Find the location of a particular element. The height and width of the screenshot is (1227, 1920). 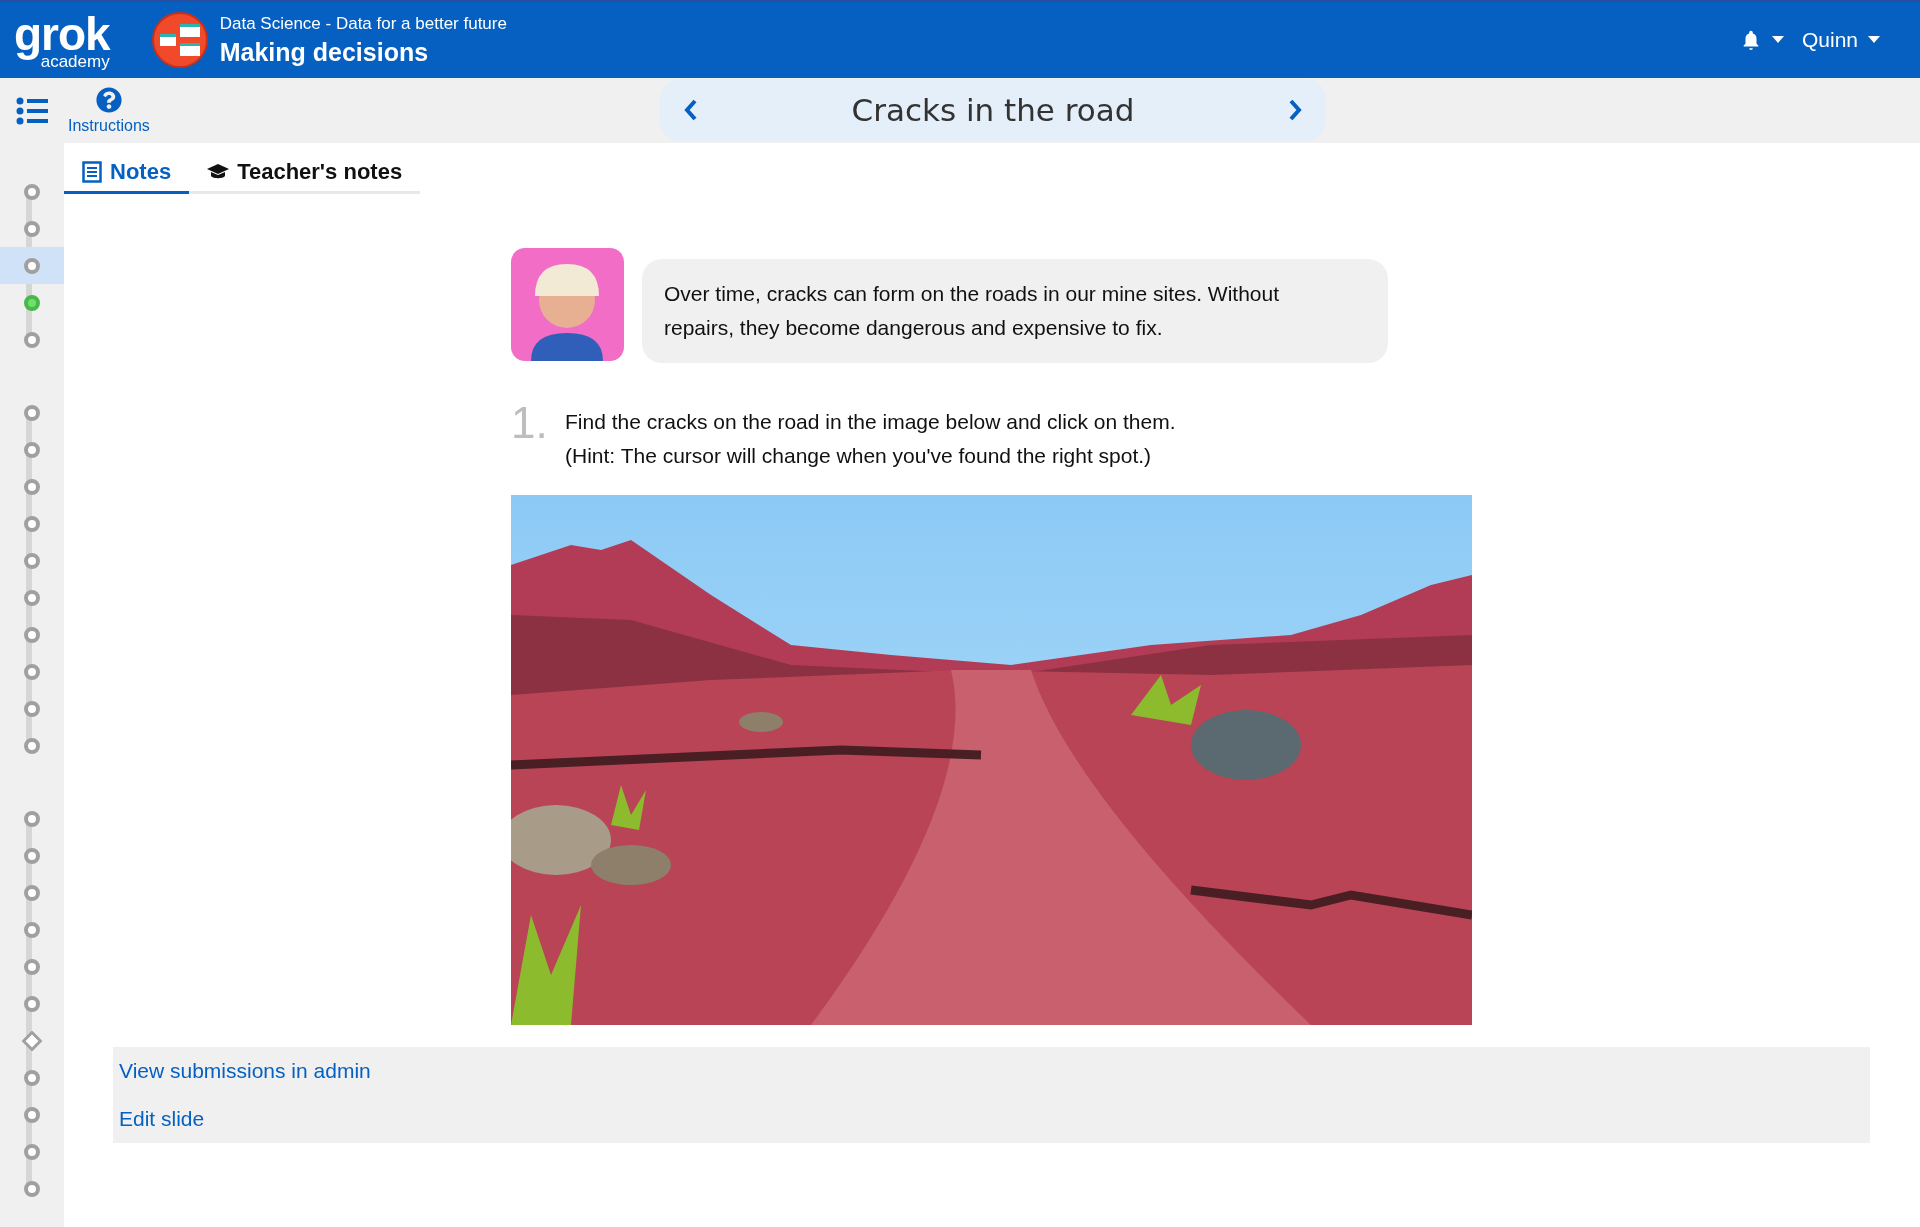

speech-bubble: Over time, cracks can form on the roads in our mine sites. Without repairs, they become dangerous and expensive to fix. is located at coordinates (1015, 311).